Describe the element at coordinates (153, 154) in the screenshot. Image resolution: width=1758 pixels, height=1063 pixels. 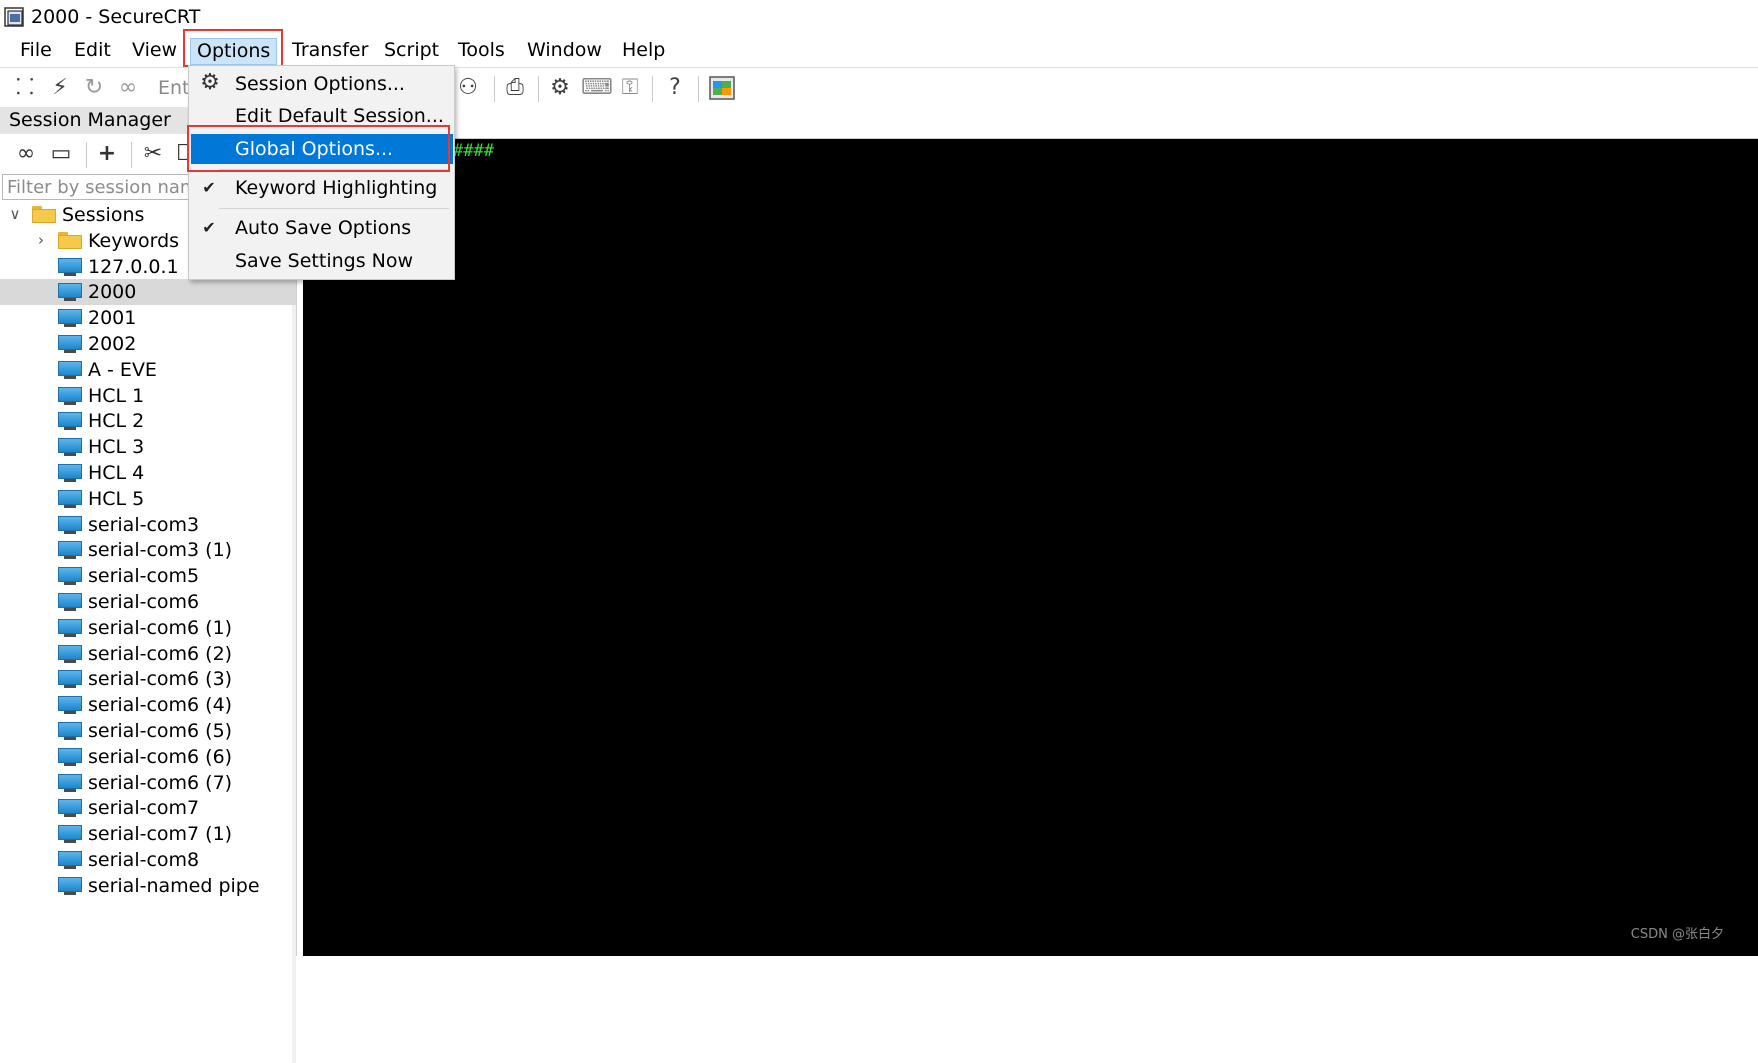
I see `cut-scissors-icon: ✂` at that location.